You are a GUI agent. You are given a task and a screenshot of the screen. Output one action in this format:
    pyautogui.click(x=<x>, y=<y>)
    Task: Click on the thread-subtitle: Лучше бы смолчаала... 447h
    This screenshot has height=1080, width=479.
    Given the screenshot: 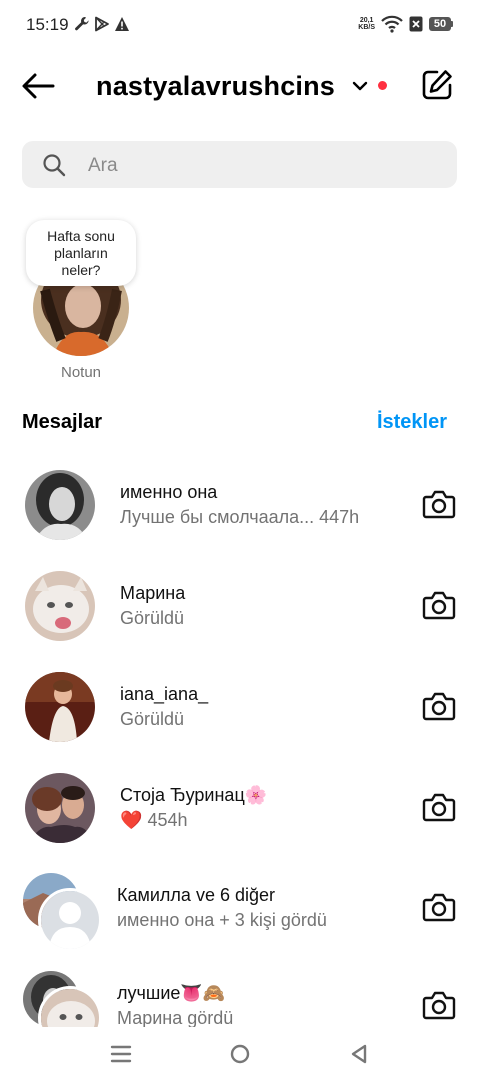 What is the action you would take?
    pyautogui.click(x=240, y=517)
    